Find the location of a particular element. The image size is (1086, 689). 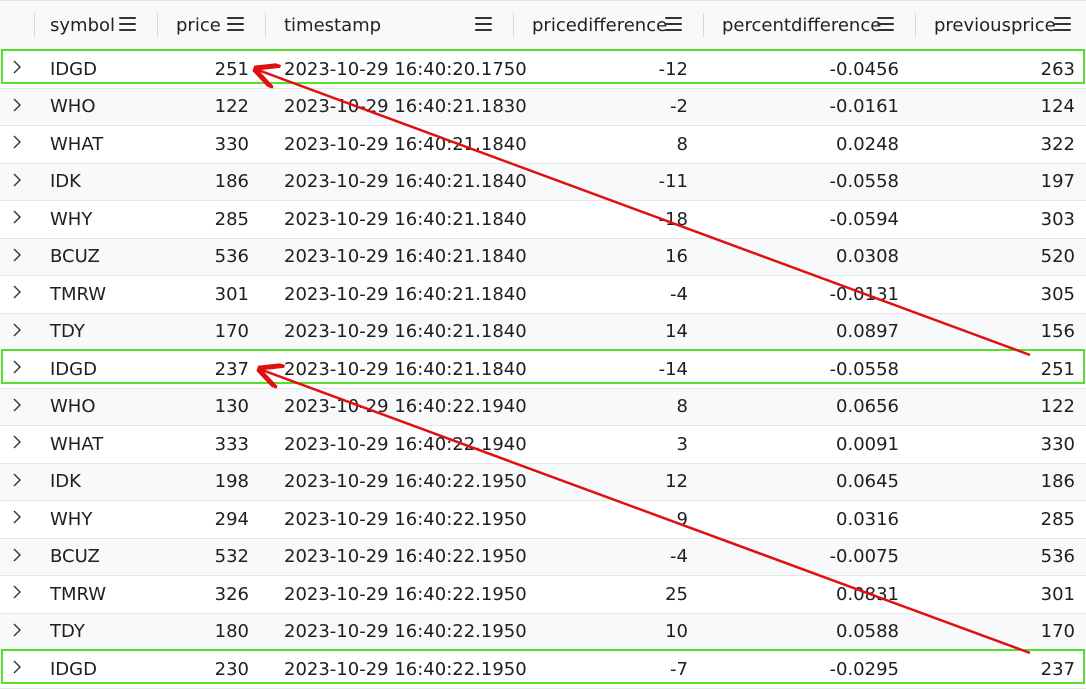

column-header-timestamp: timestamp is located at coordinates (332, 25).